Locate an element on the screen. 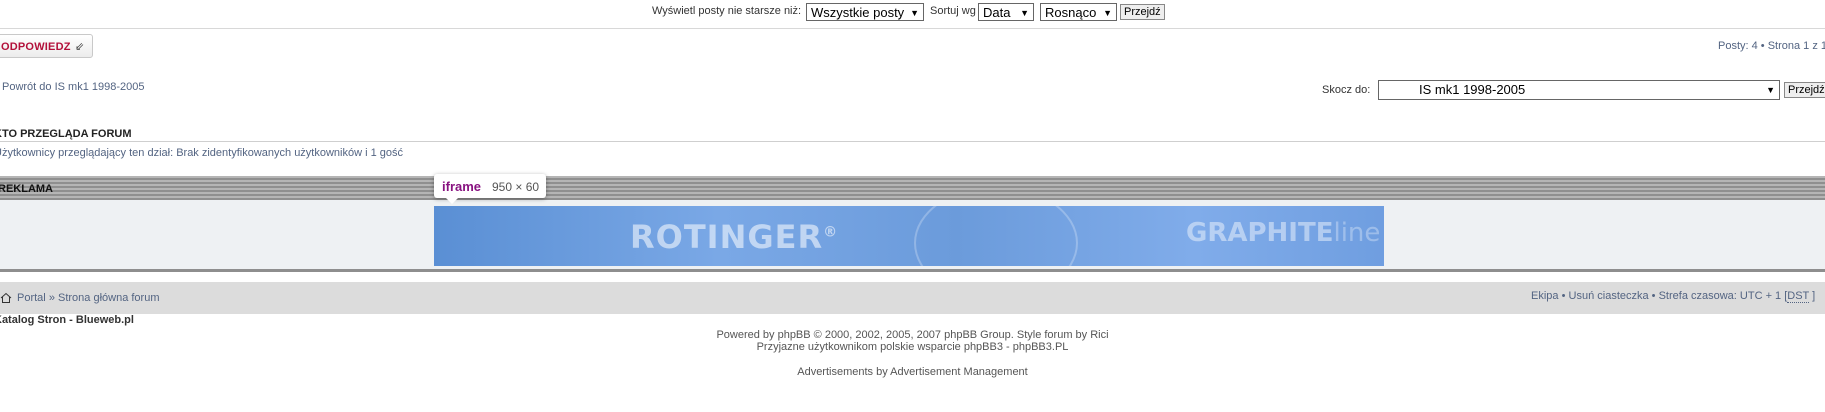  brake-disc-graphic is located at coordinates (996, 236).